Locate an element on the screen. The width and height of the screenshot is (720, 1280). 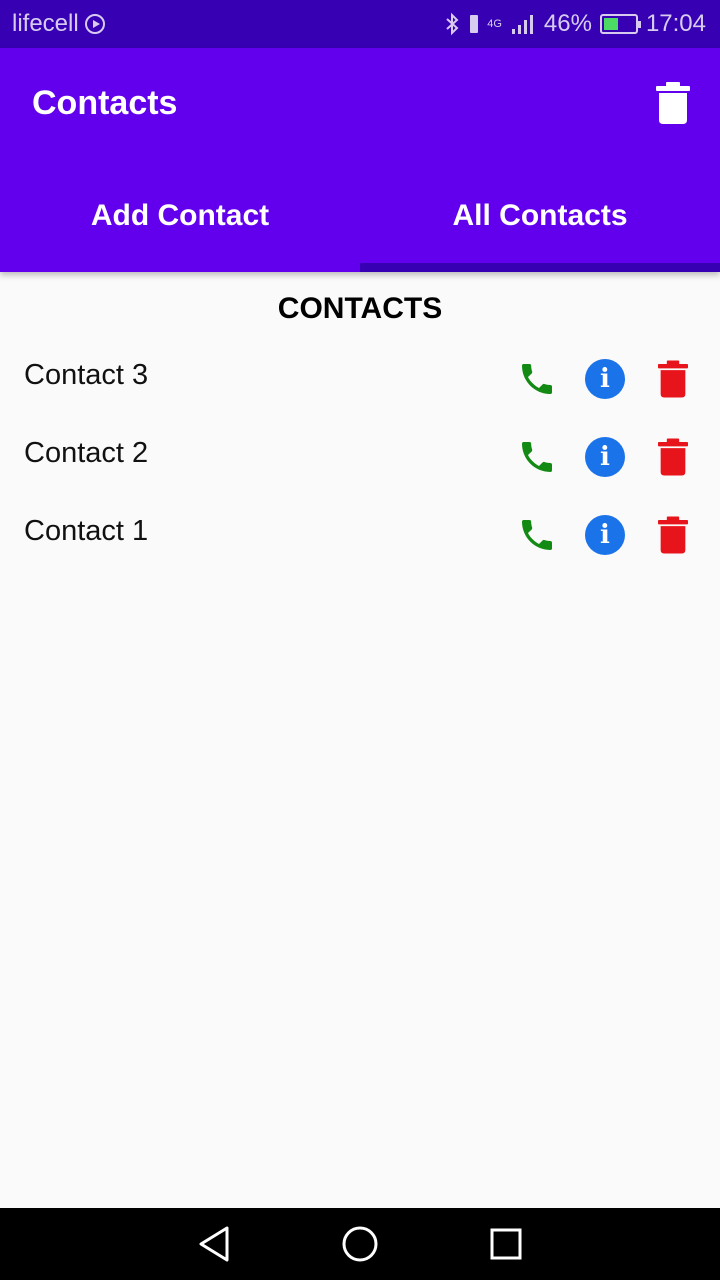
delete-all-button is located at coordinates (673, 103).